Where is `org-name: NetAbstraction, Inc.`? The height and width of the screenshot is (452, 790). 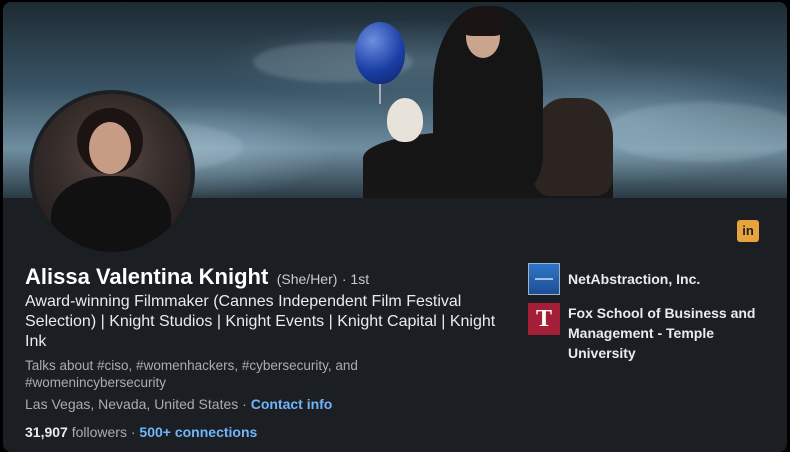
org-name: NetAbstraction, Inc. is located at coordinates (634, 279).